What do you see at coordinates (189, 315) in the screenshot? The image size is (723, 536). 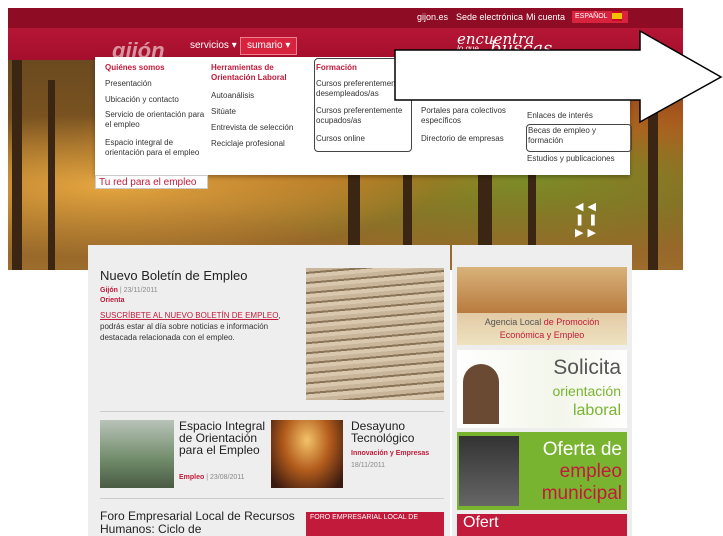 I see `boletin-subscribe-link: SUSCRÍBETE AL NUEVO BOLETÍN DE EMPLEO` at bounding box center [189, 315].